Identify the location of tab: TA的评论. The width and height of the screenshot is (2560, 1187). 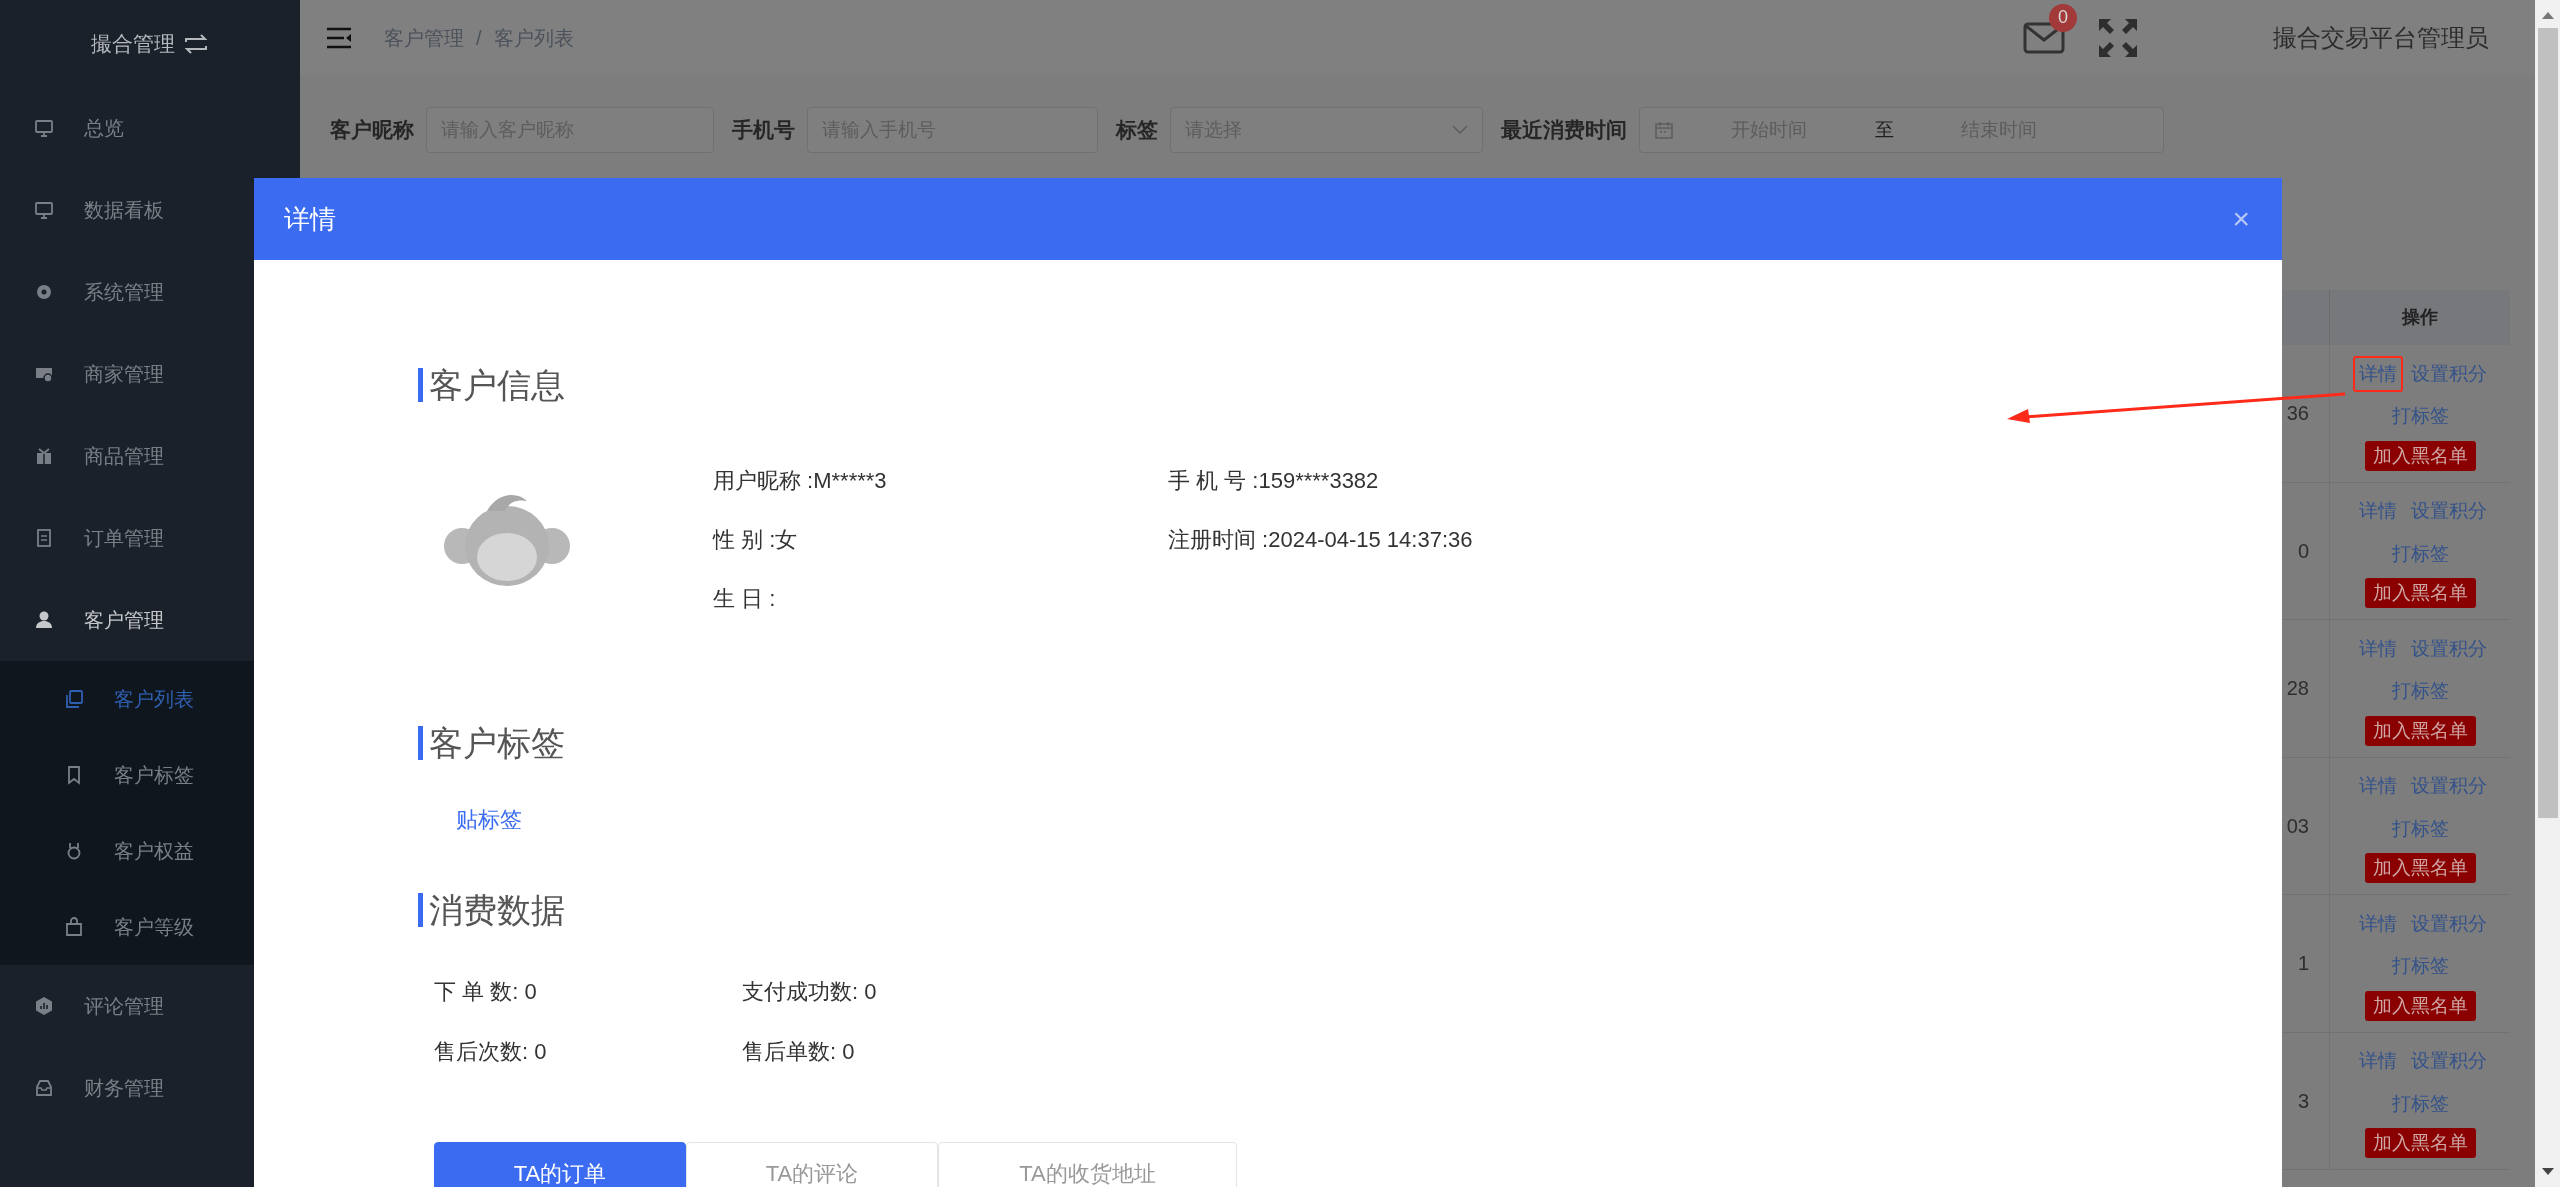
(812, 1164).